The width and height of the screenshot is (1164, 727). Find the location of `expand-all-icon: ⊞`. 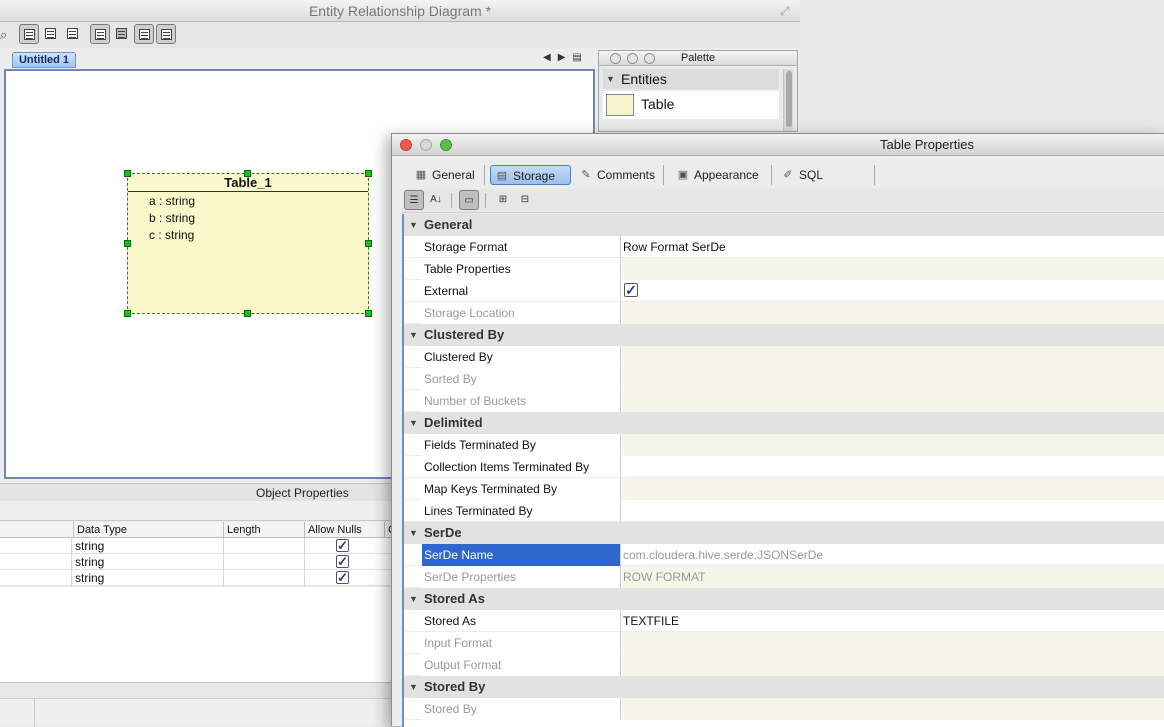

expand-all-icon: ⊞ is located at coordinates (503, 200).